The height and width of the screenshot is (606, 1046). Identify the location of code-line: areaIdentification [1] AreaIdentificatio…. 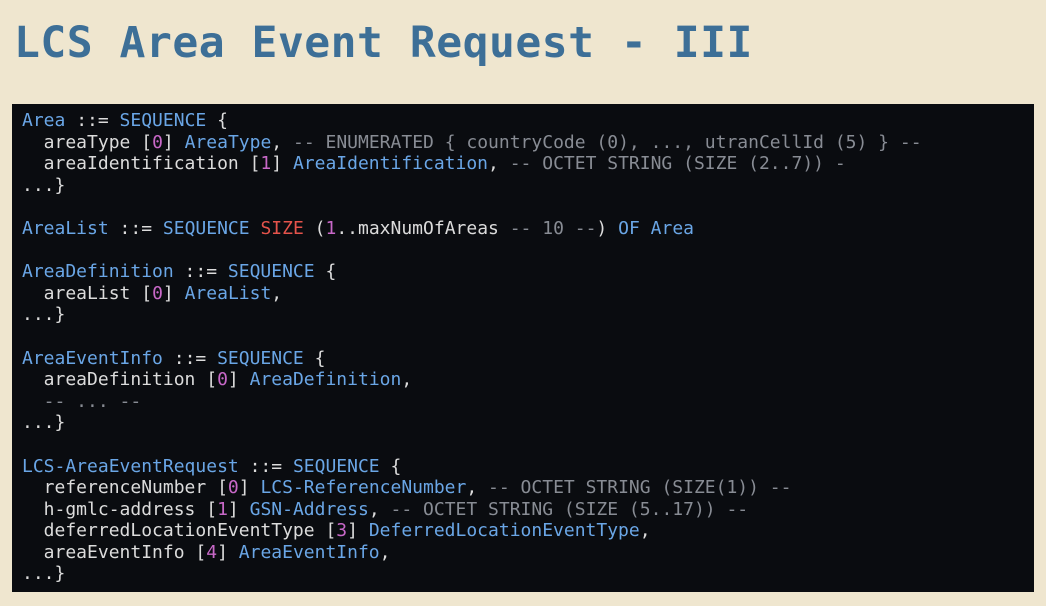
(528, 164).